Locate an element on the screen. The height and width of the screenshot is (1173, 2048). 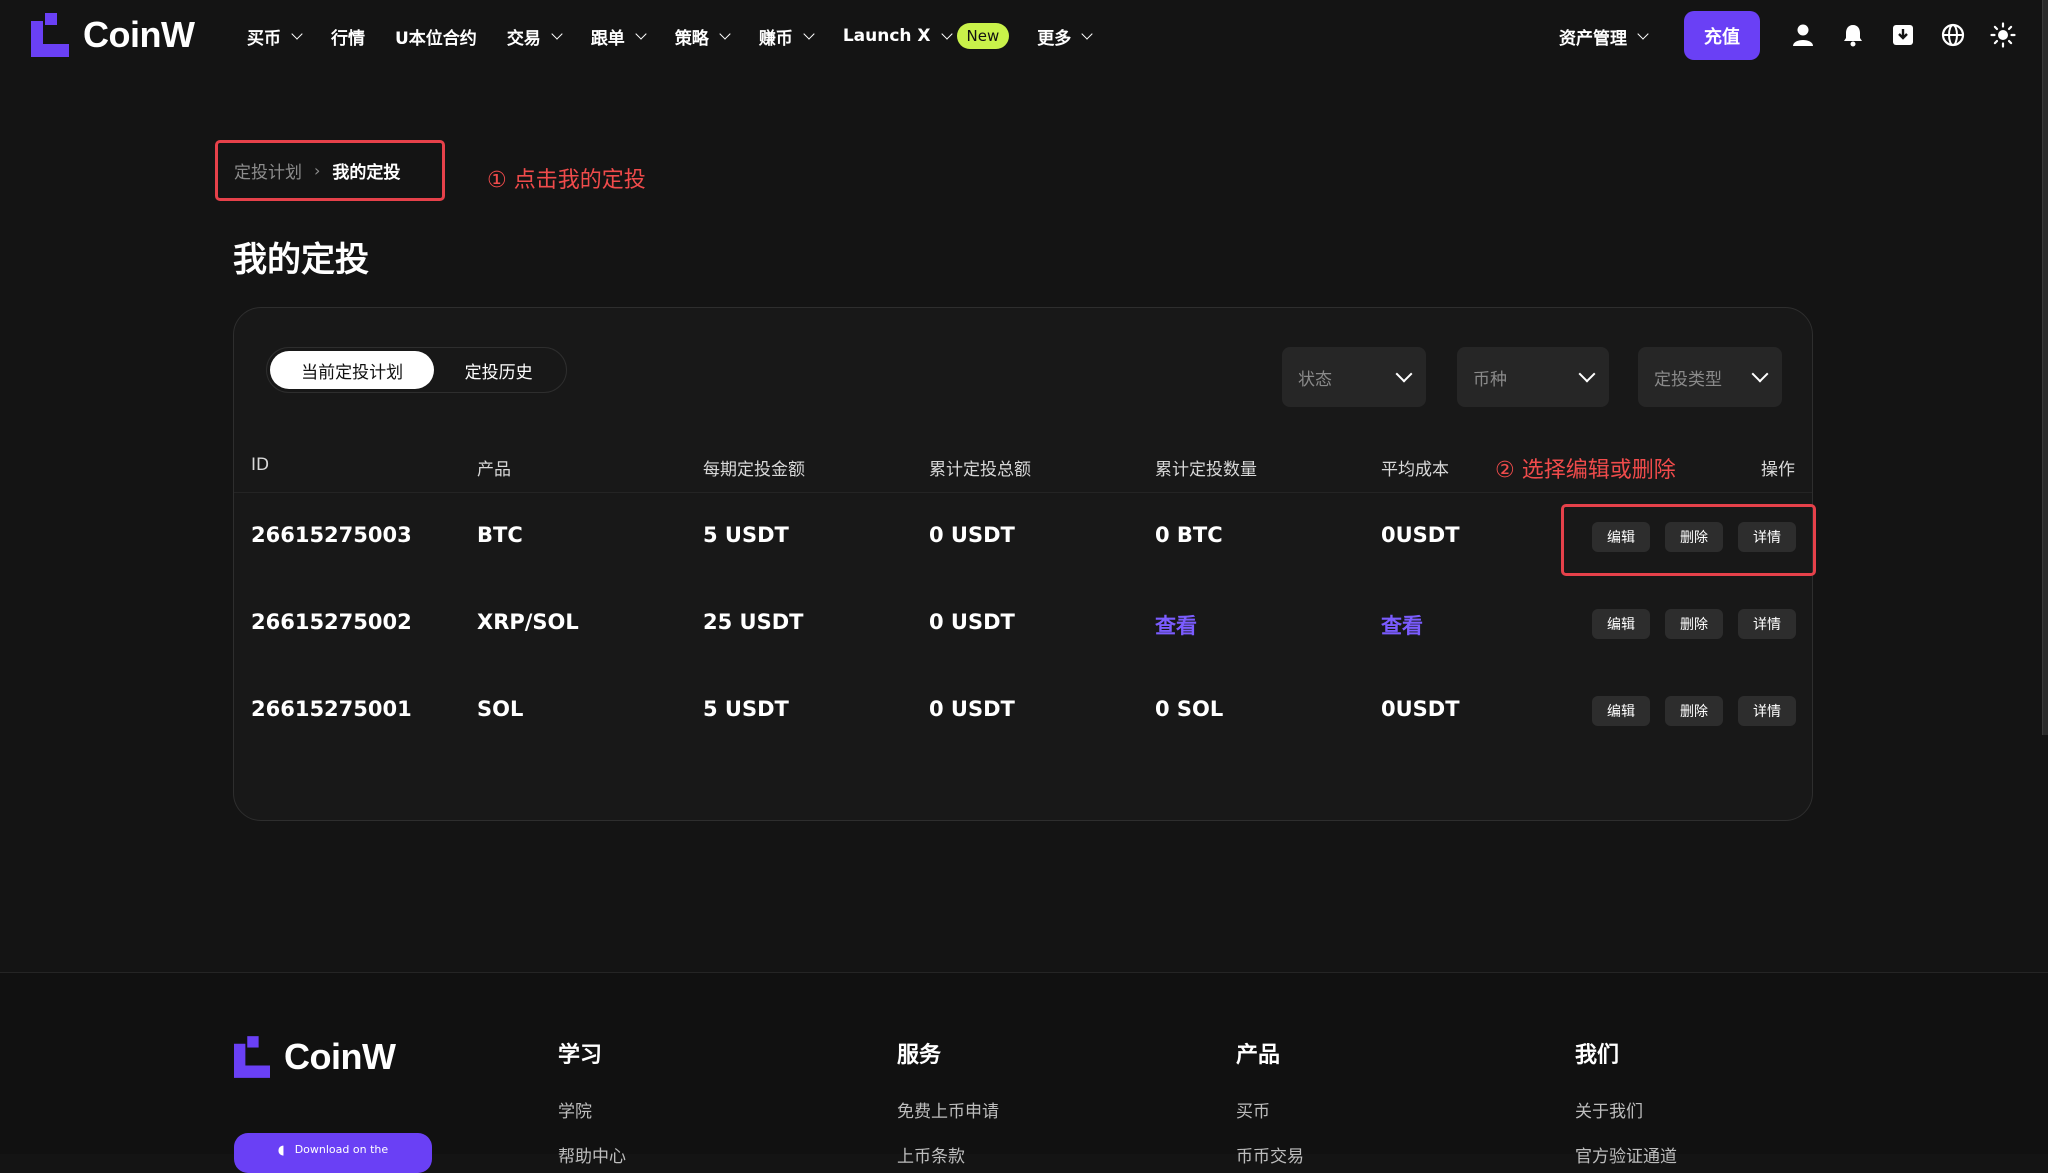
menu-usdt-futures: U本位合约 is located at coordinates (436, 36).